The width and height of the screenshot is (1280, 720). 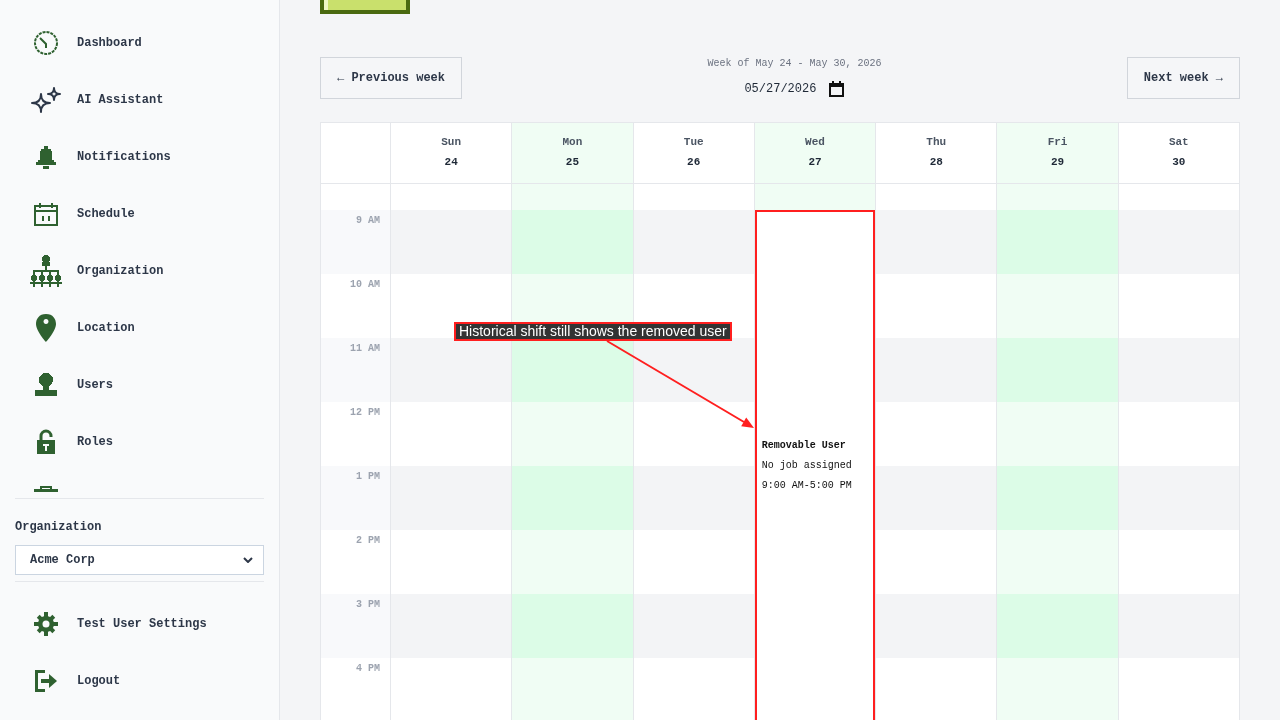 I want to click on time-label: 3 PM, so click(x=368, y=605).